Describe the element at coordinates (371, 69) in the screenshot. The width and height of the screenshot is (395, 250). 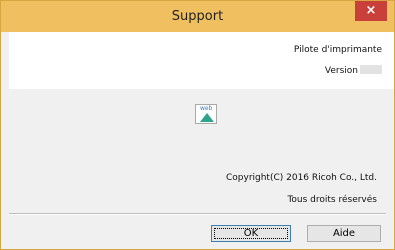
I see `version-value-redacted` at that location.